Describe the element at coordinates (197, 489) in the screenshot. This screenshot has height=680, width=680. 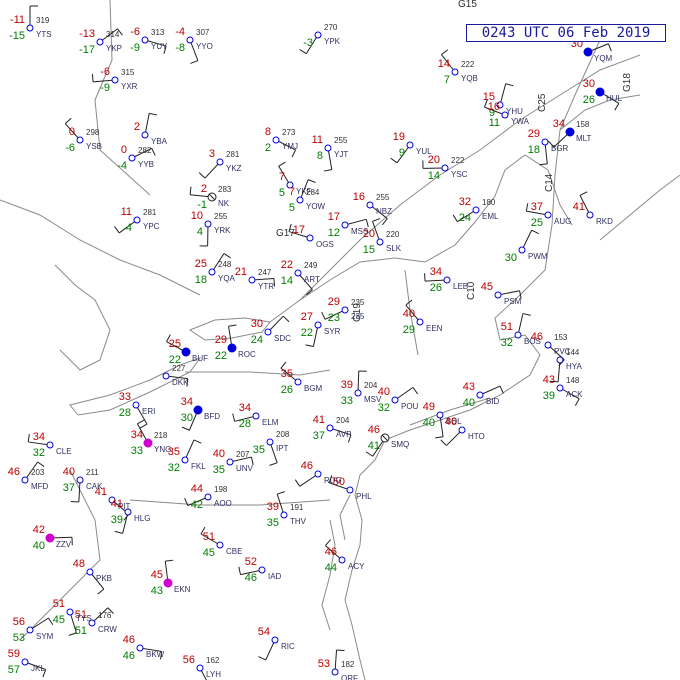
I see `station-temperature: 44` at that location.